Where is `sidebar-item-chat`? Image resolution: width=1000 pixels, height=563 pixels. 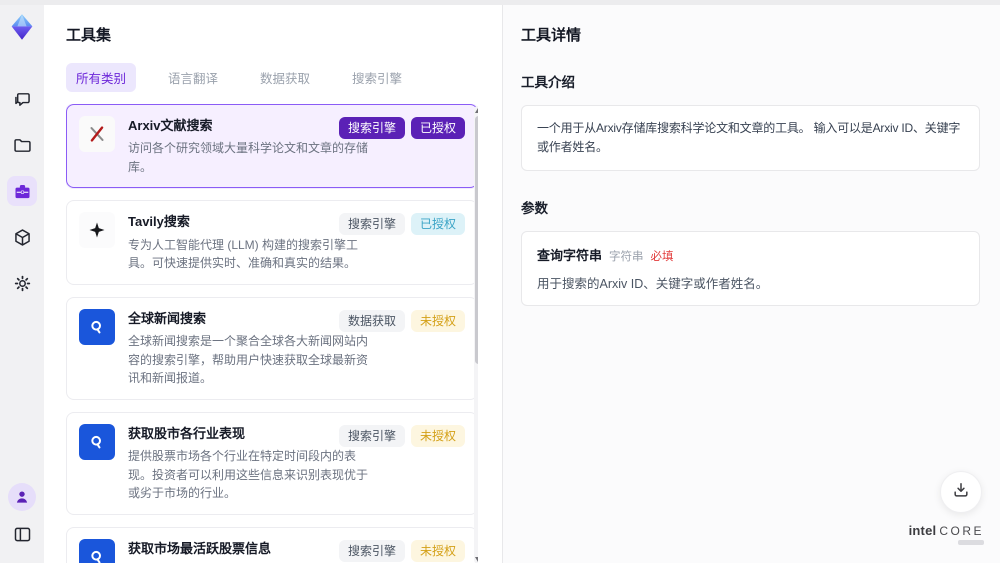 sidebar-item-chat is located at coordinates (22, 99).